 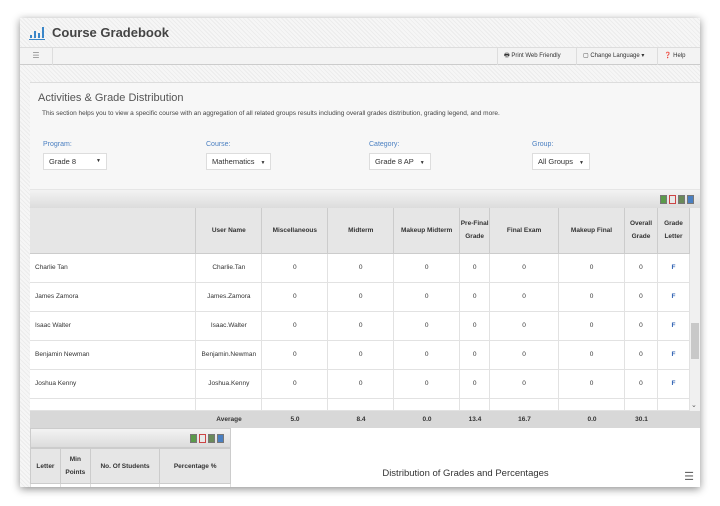 What do you see at coordinates (75, 466) in the screenshot?
I see `column-header: Min Points` at bounding box center [75, 466].